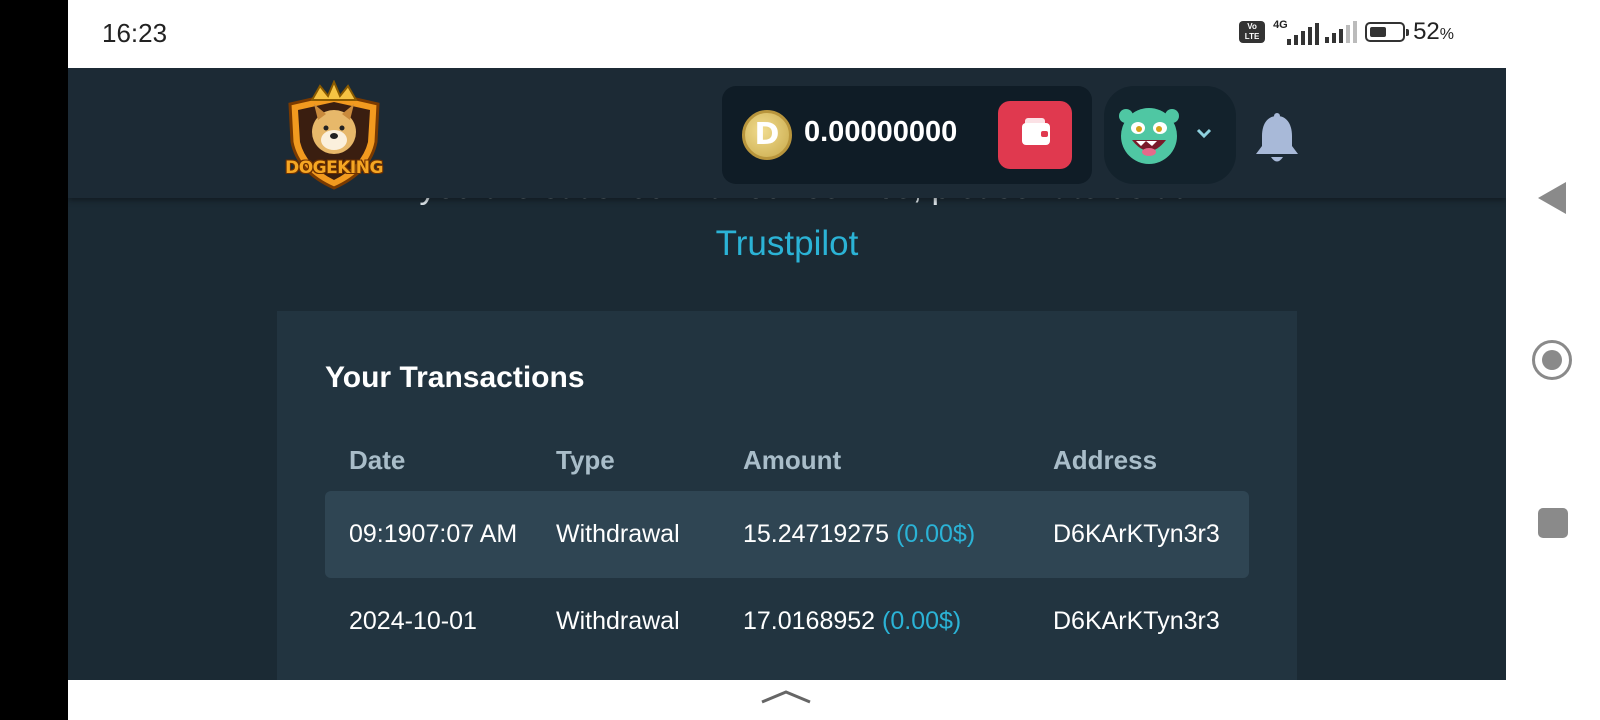 Image resolution: width=1600 pixels, height=720 pixels. Describe the element at coordinates (455, 377) in the screenshot. I see `transactions-title: Your Transactions` at that location.